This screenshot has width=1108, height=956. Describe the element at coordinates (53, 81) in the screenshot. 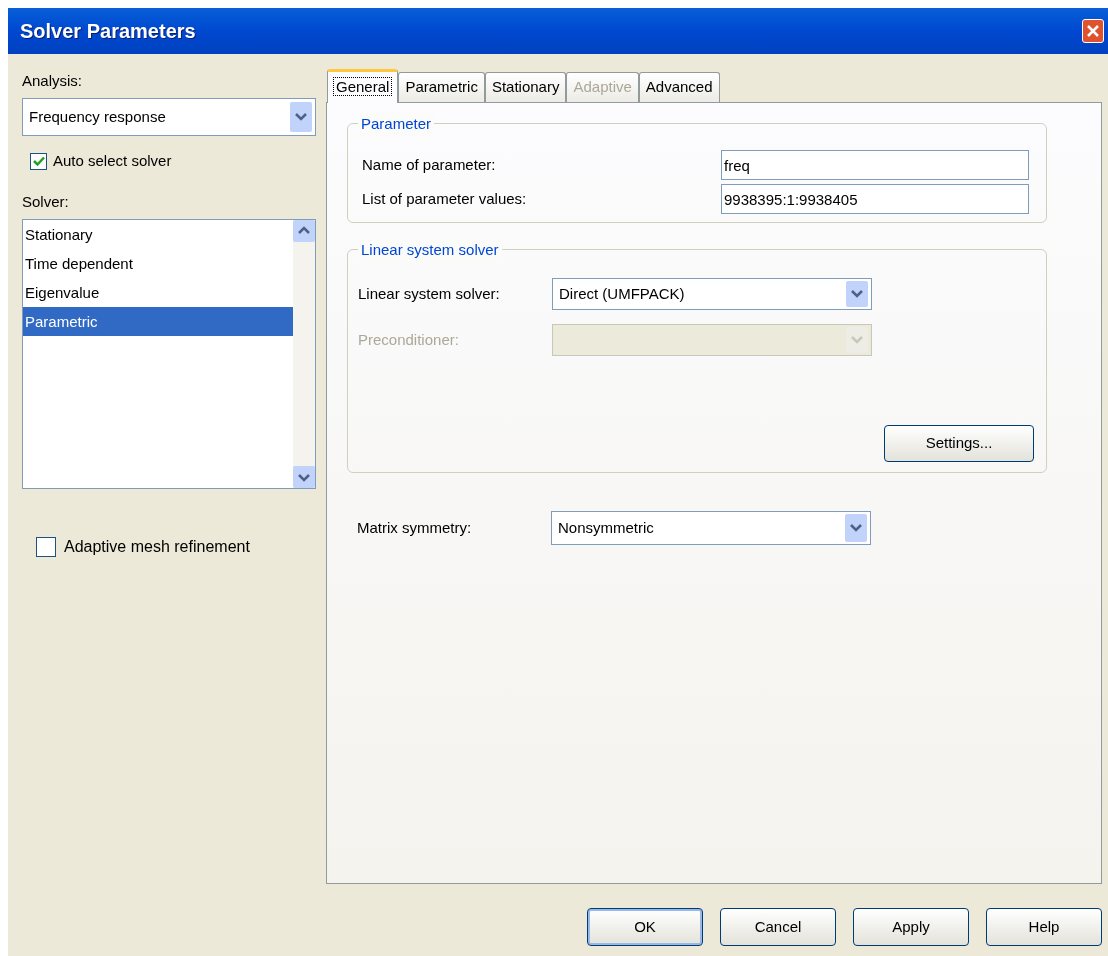

I see `analysis-label: Analysis:` at that location.